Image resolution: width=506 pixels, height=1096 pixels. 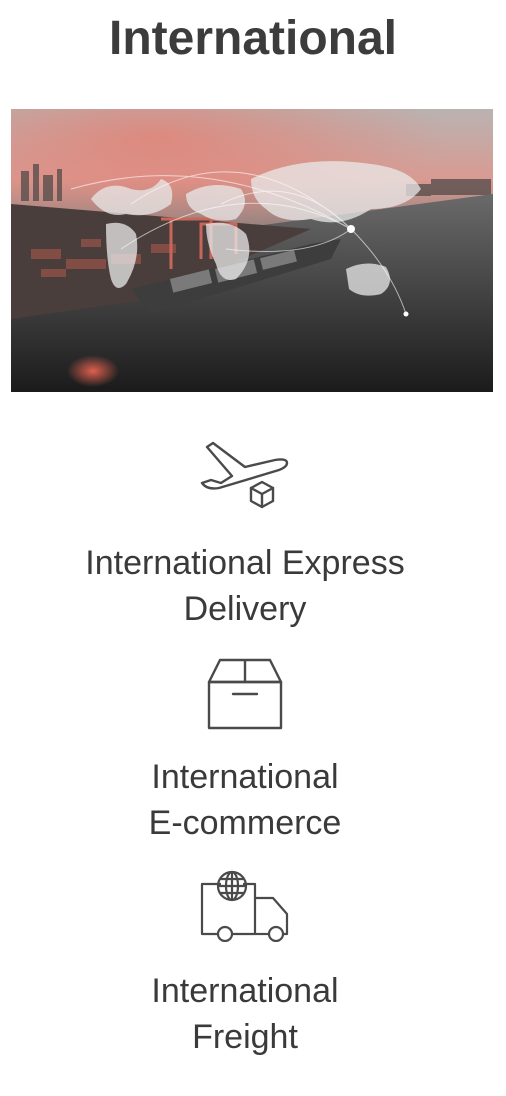 What do you see at coordinates (244, 475) in the screenshot?
I see `airplane-package-icon` at bounding box center [244, 475].